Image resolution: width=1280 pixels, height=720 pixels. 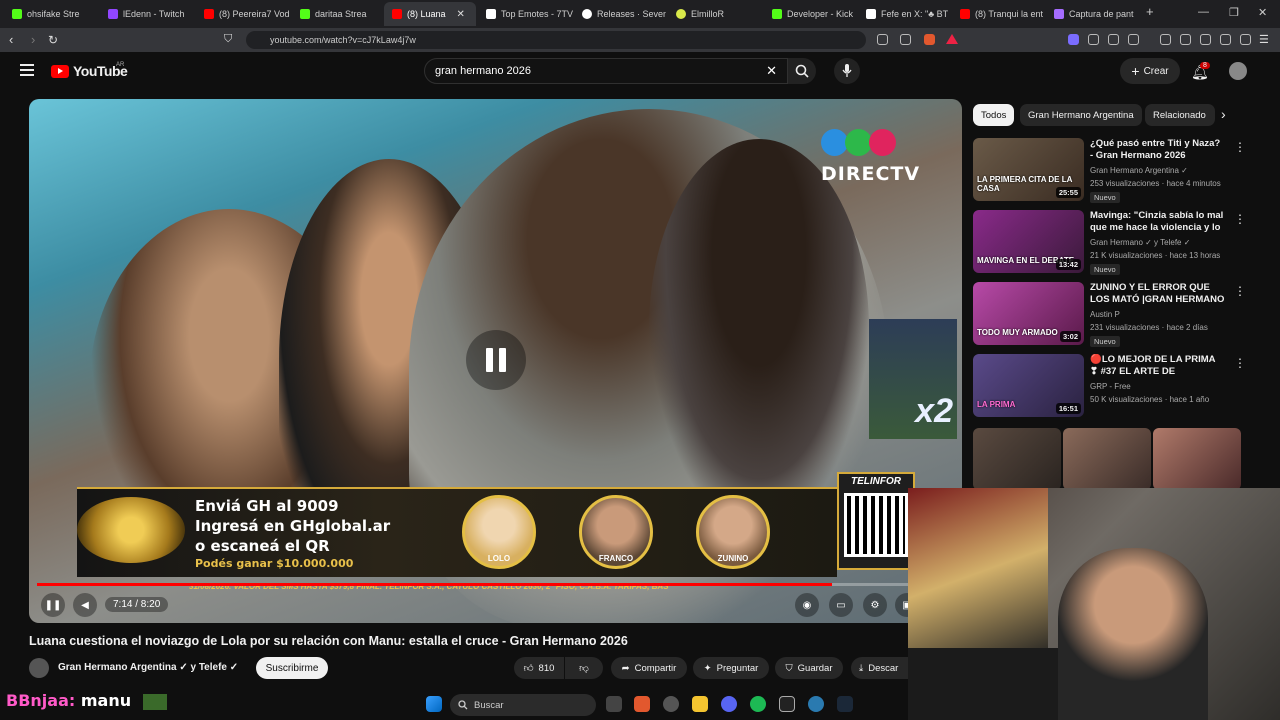 What do you see at coordinates (807, 605) in the screenshot?
I see `autoplay-toggle: ◉` at bounding box center [807, 605].